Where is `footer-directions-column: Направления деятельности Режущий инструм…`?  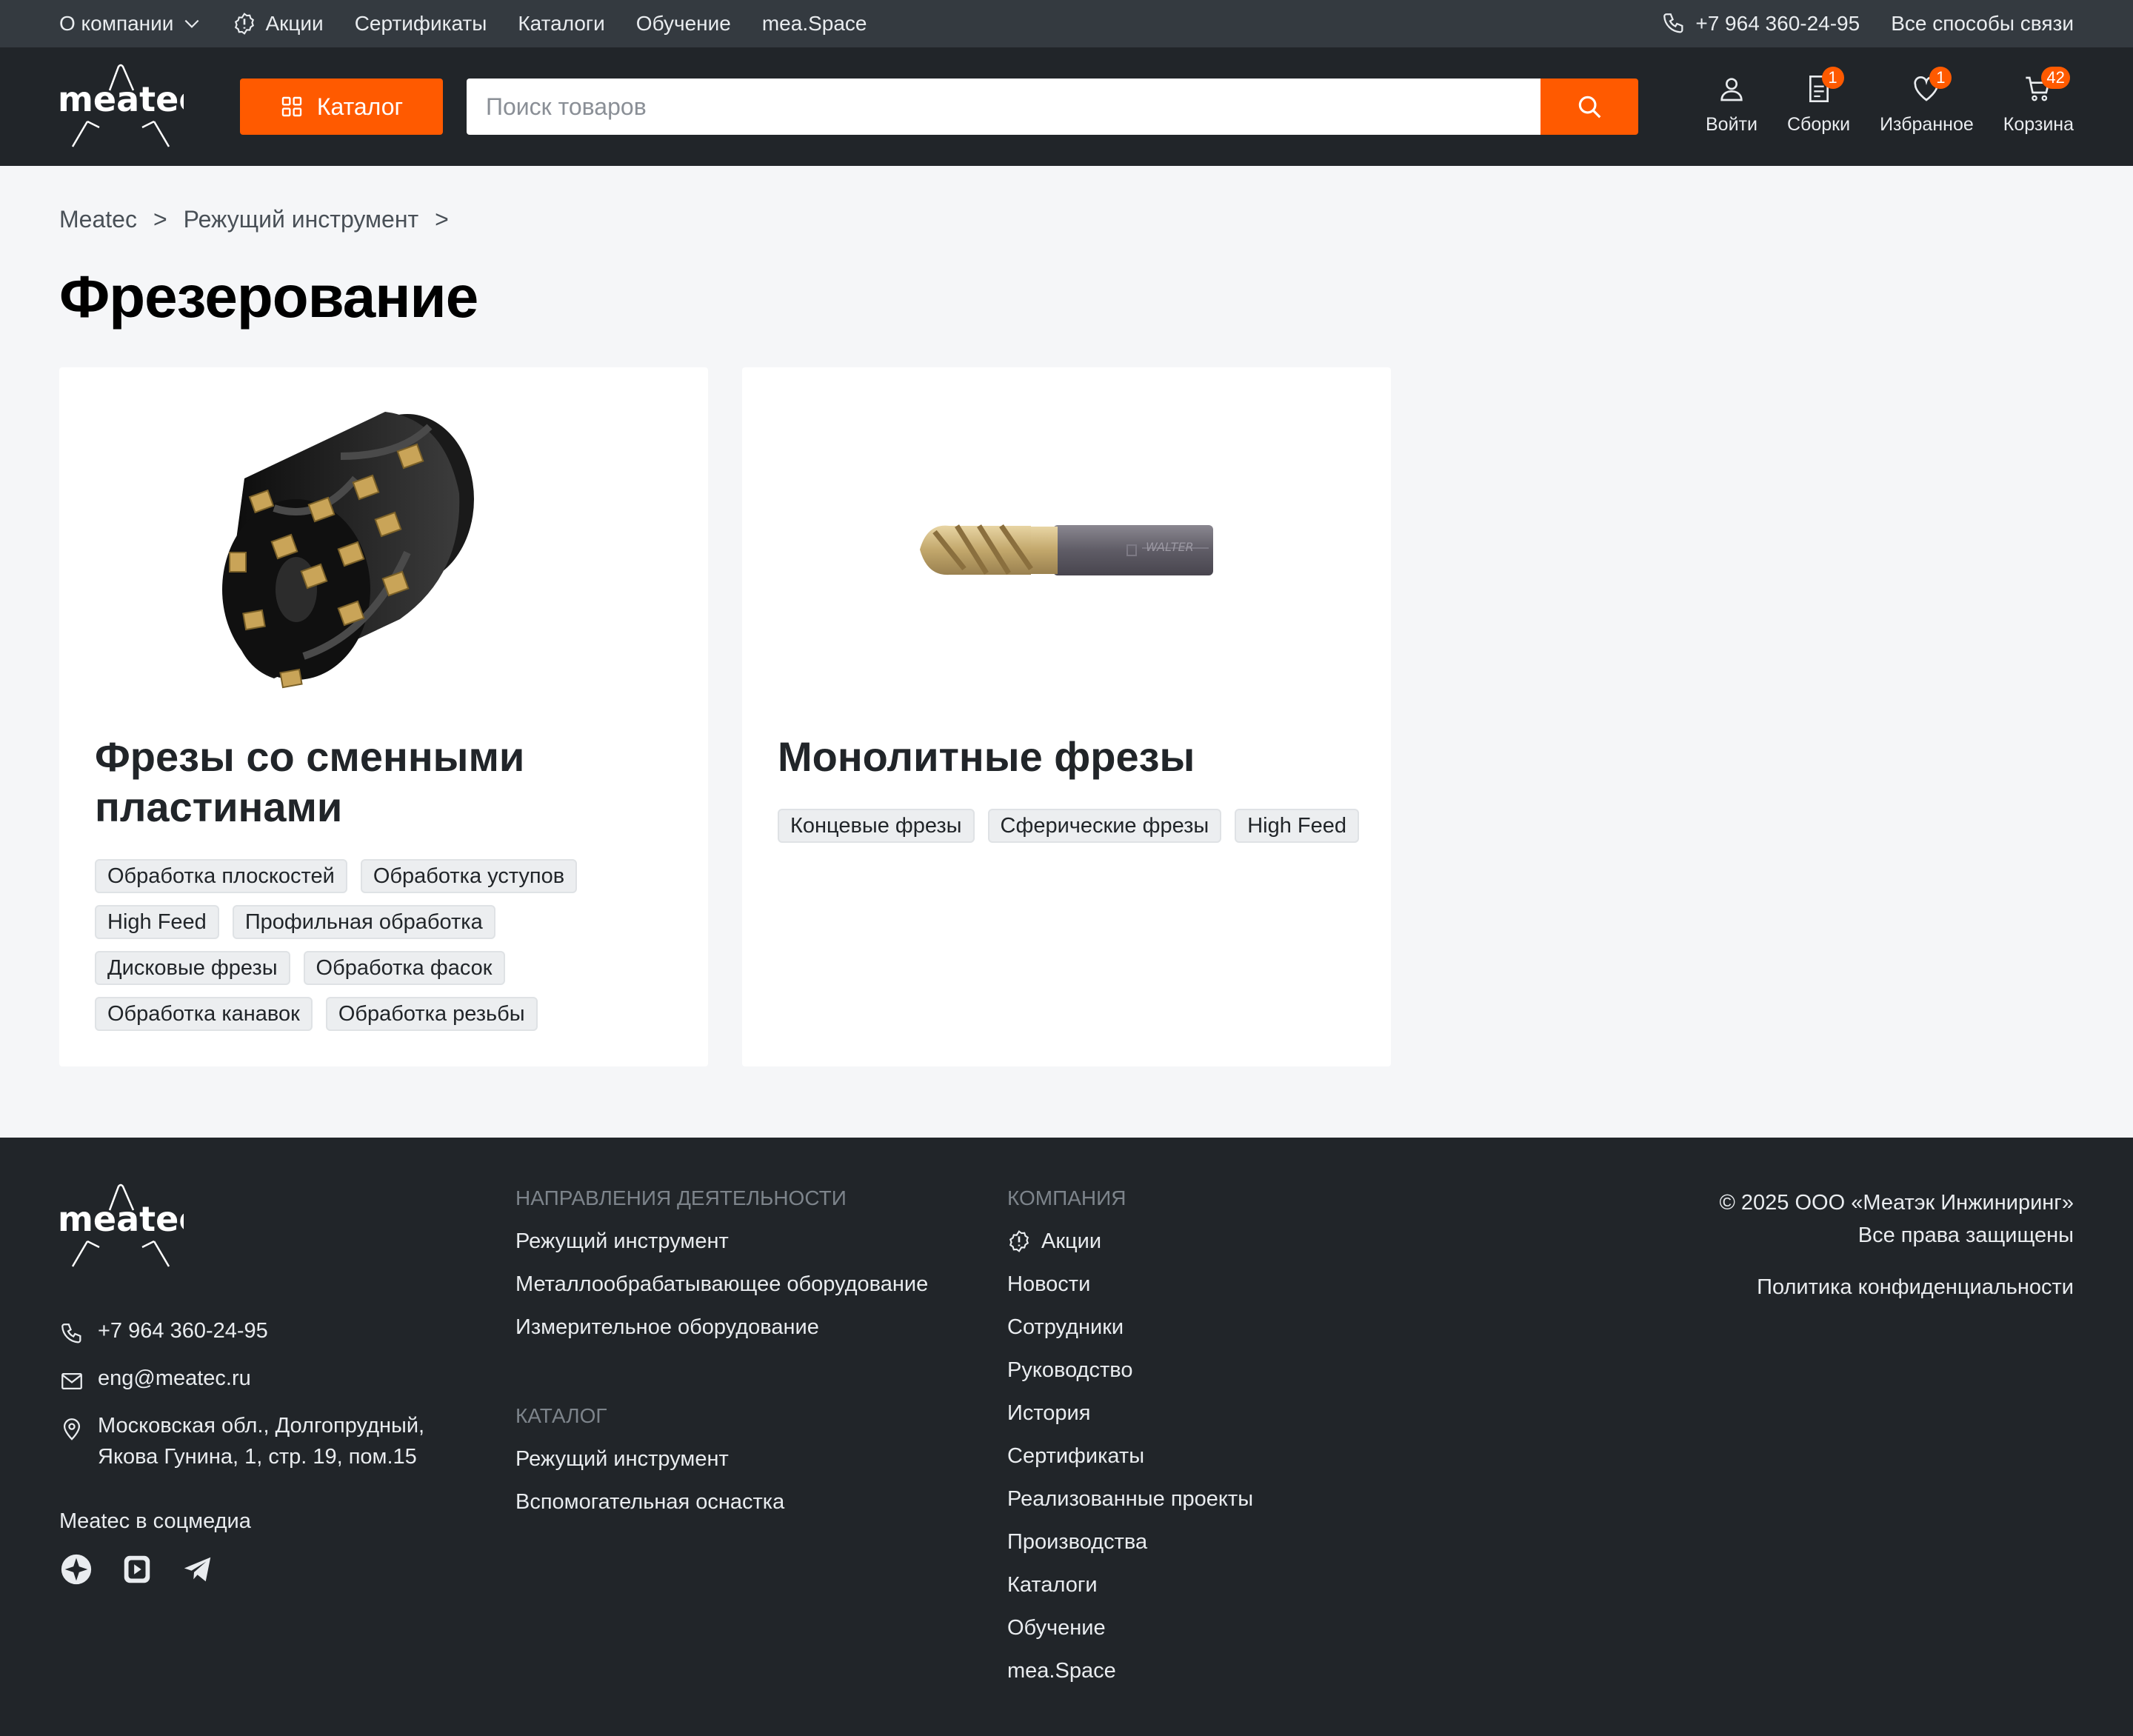
footer-directions-column: Направления деятельности Режущий инструм… is located at coordinates (721, 1359).